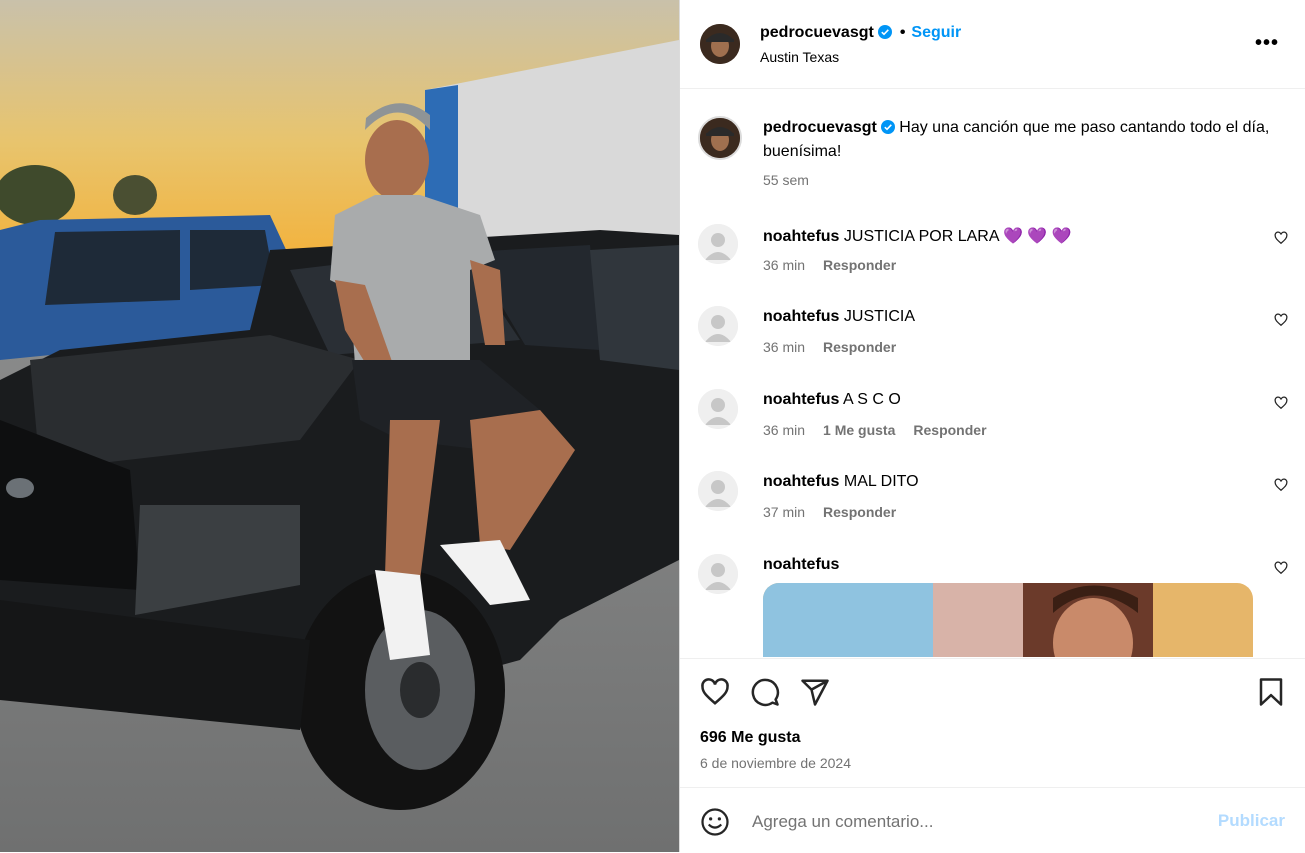 This screenshot has width=1305, height=853. I want to click on comment-time: 37 min, so click(784, 512).